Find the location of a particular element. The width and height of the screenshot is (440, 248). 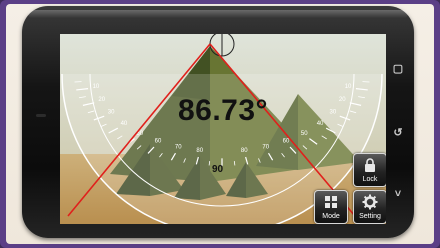

mode-button-label: Mode is located at coordinates (331, 216).